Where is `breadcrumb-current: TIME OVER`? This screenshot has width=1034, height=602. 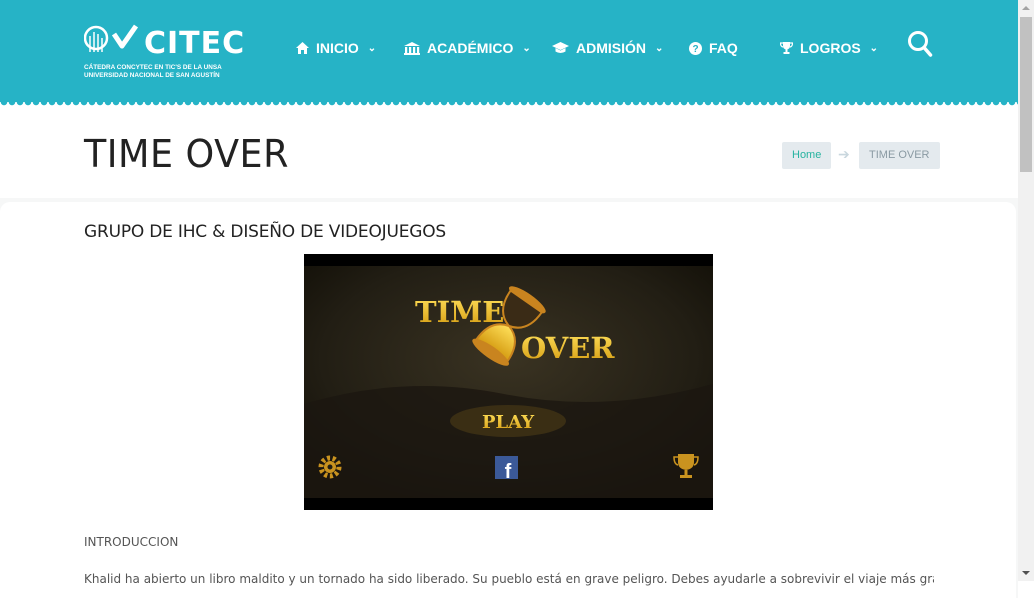 breadcrumb-current: TIME OVER is located at coordinates (899, 155).